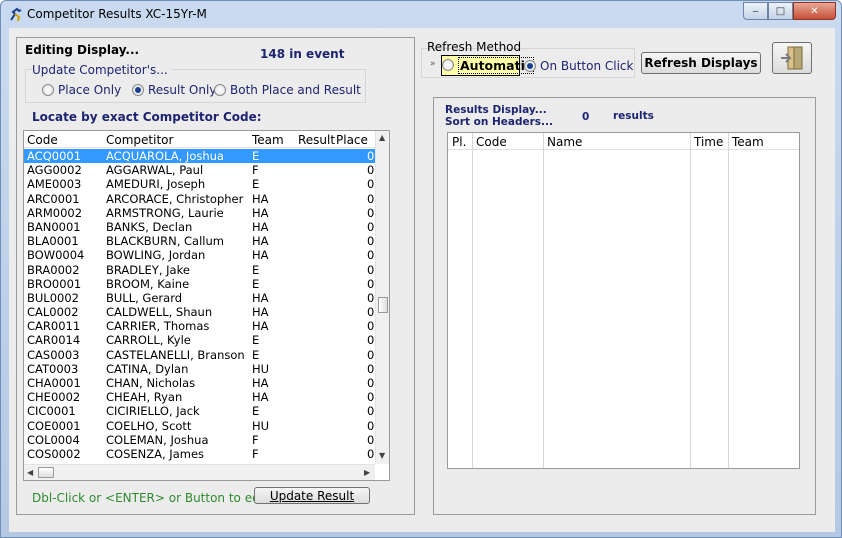 The width and height of the screenshot is (842, 538). I want to click on window-title: Competitor Results XC-15Yr-M, so click(117, 14).